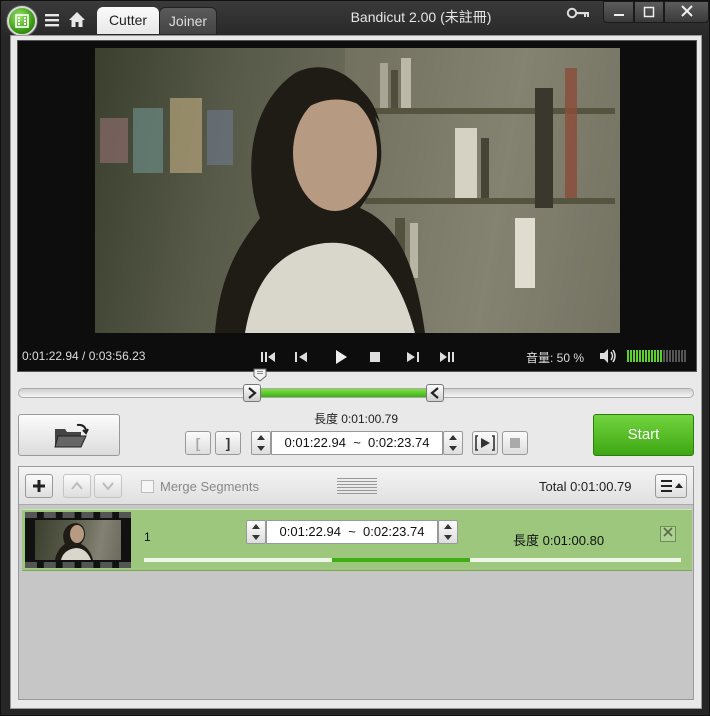 Image resolution: width=710 pixels, height=716 pixels. What do you see at coordinates (555, 358) in the screenshot?
I see `volume-label: 音量: 50 %` at bounding box center [555, 358].